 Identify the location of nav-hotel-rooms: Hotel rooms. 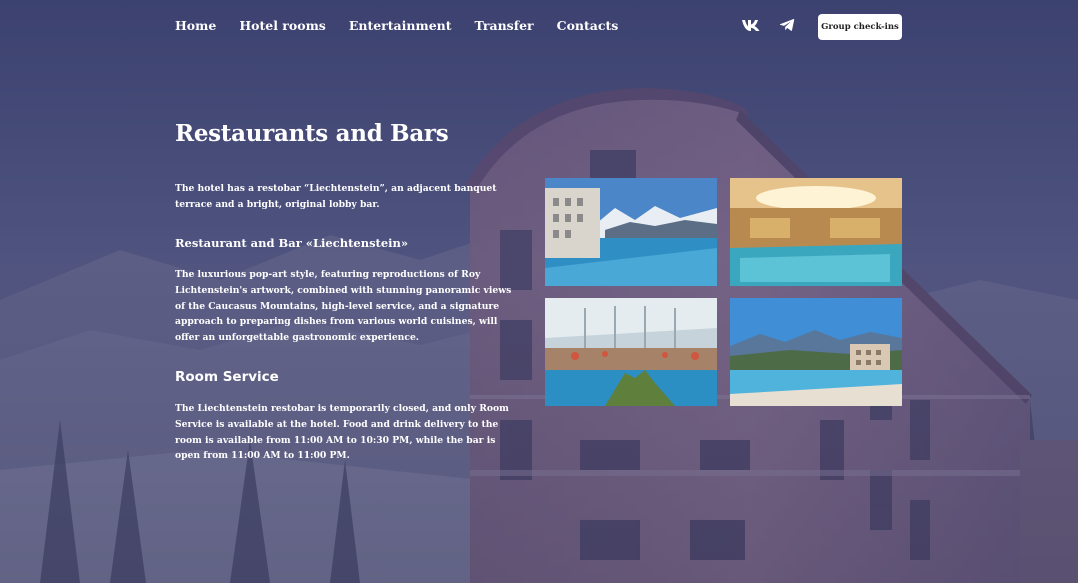
(282, 25).